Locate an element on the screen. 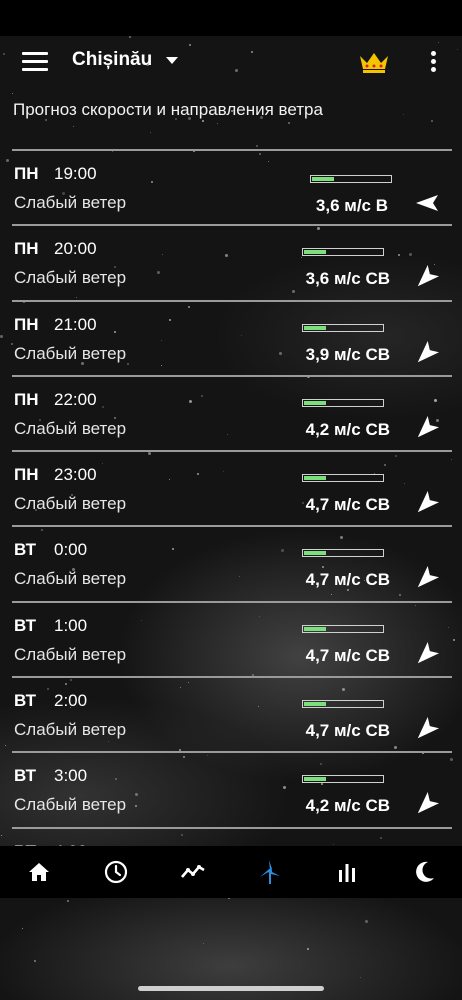  nav-item-clock is located at coordinates (115, 872).